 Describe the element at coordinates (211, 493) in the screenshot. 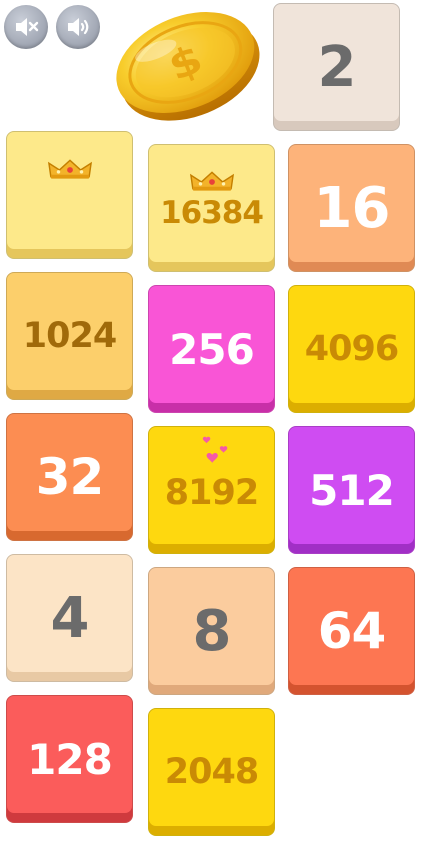

I see `tile-value: 8192` at that location.